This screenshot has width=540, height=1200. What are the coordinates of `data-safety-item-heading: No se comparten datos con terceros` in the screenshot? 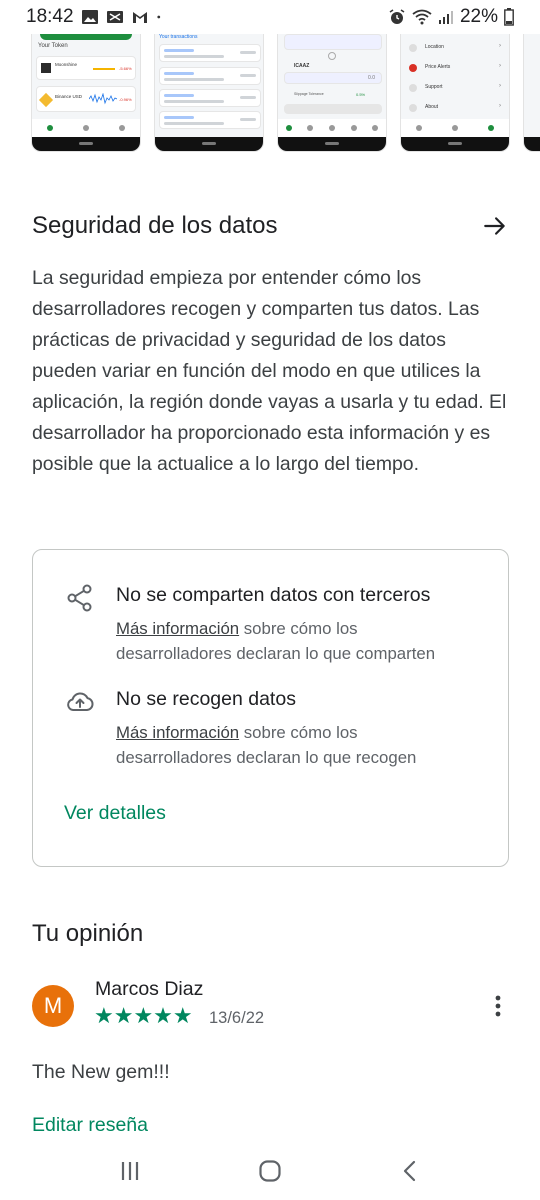 It's located at (273, 595).